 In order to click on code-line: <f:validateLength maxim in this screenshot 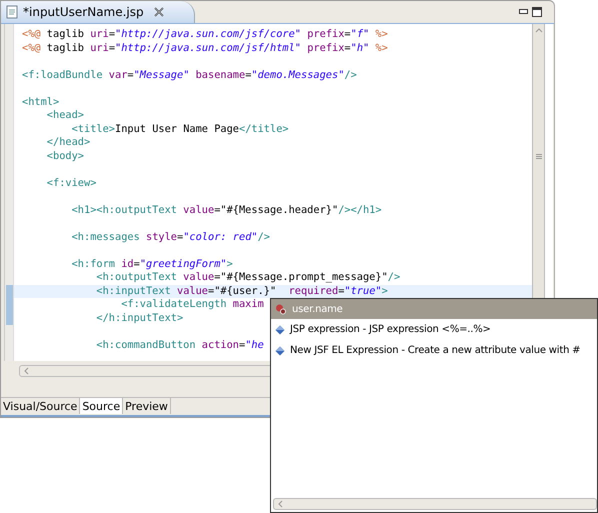, I will do `click(192, 304)`.